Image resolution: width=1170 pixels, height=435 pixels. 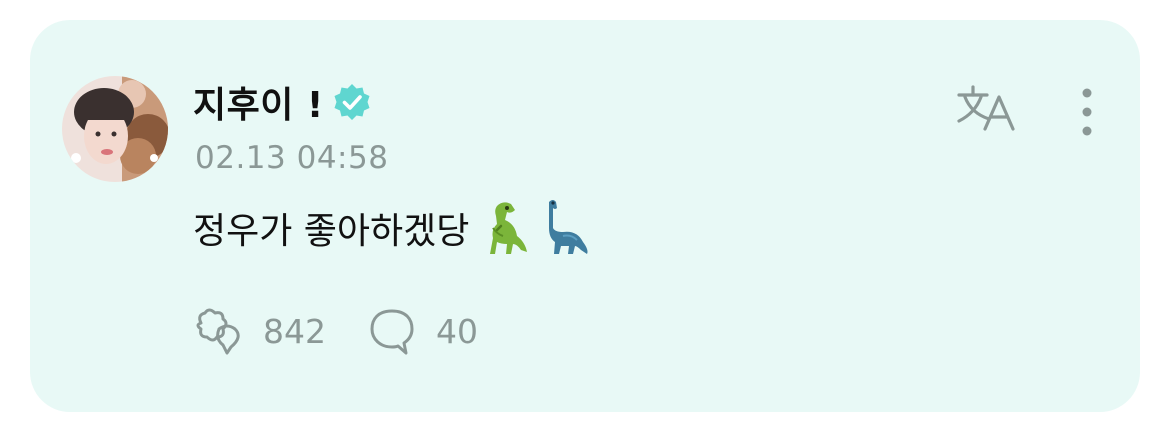 I want to click on translate-icon, so click(x=987, y=109).